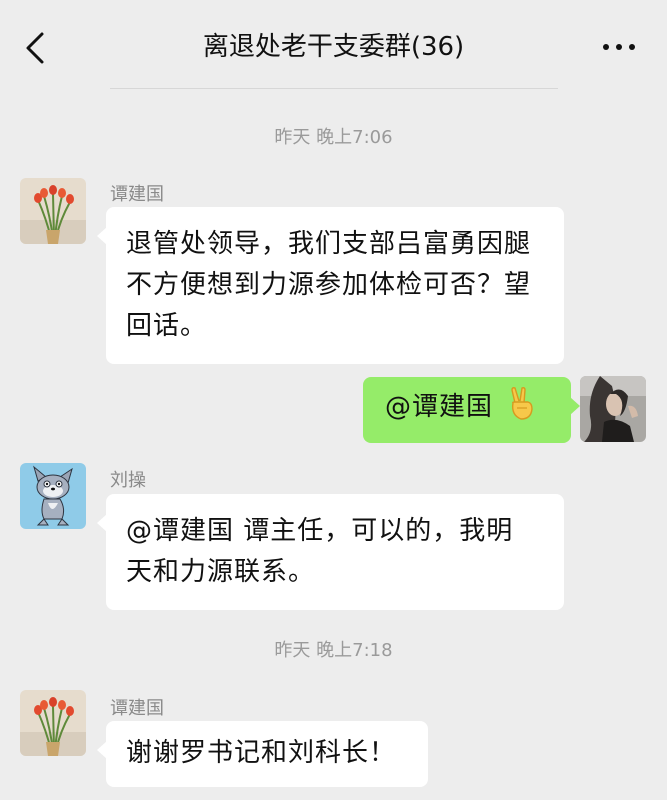 The image size is (667, 800). I want to click on message-bubble: 退管处领导，我们支部吕富勇因腿 不方便想到力源参加体检可否？望 回话。, so click(330, 285).